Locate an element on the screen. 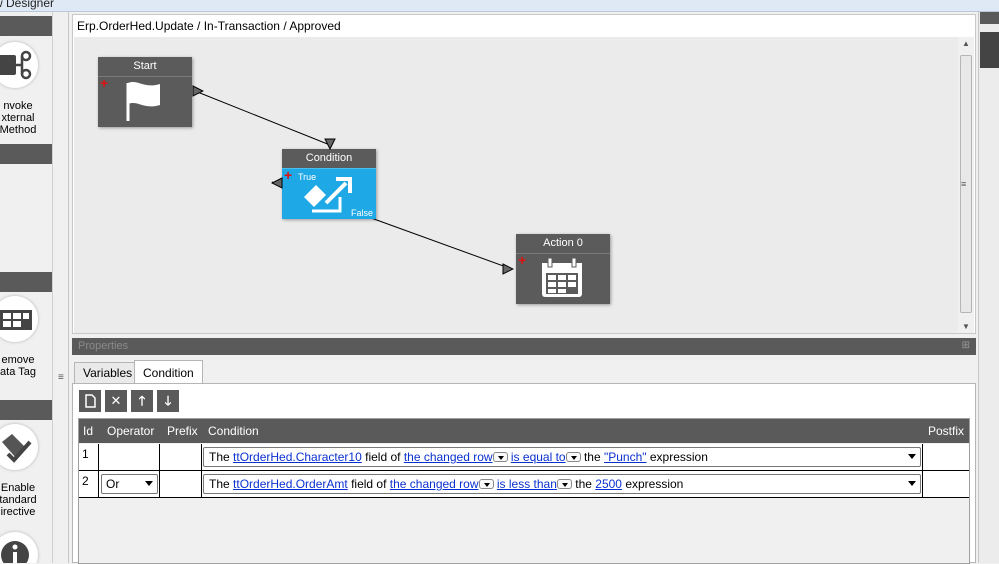  node-body: + True False is located at coordinates (329, 193).